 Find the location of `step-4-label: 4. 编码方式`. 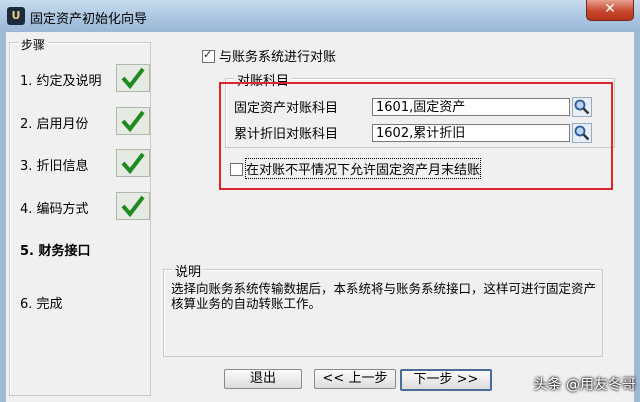

step-4-label: 4. 编码方式 is located at coordinates (54, 209).